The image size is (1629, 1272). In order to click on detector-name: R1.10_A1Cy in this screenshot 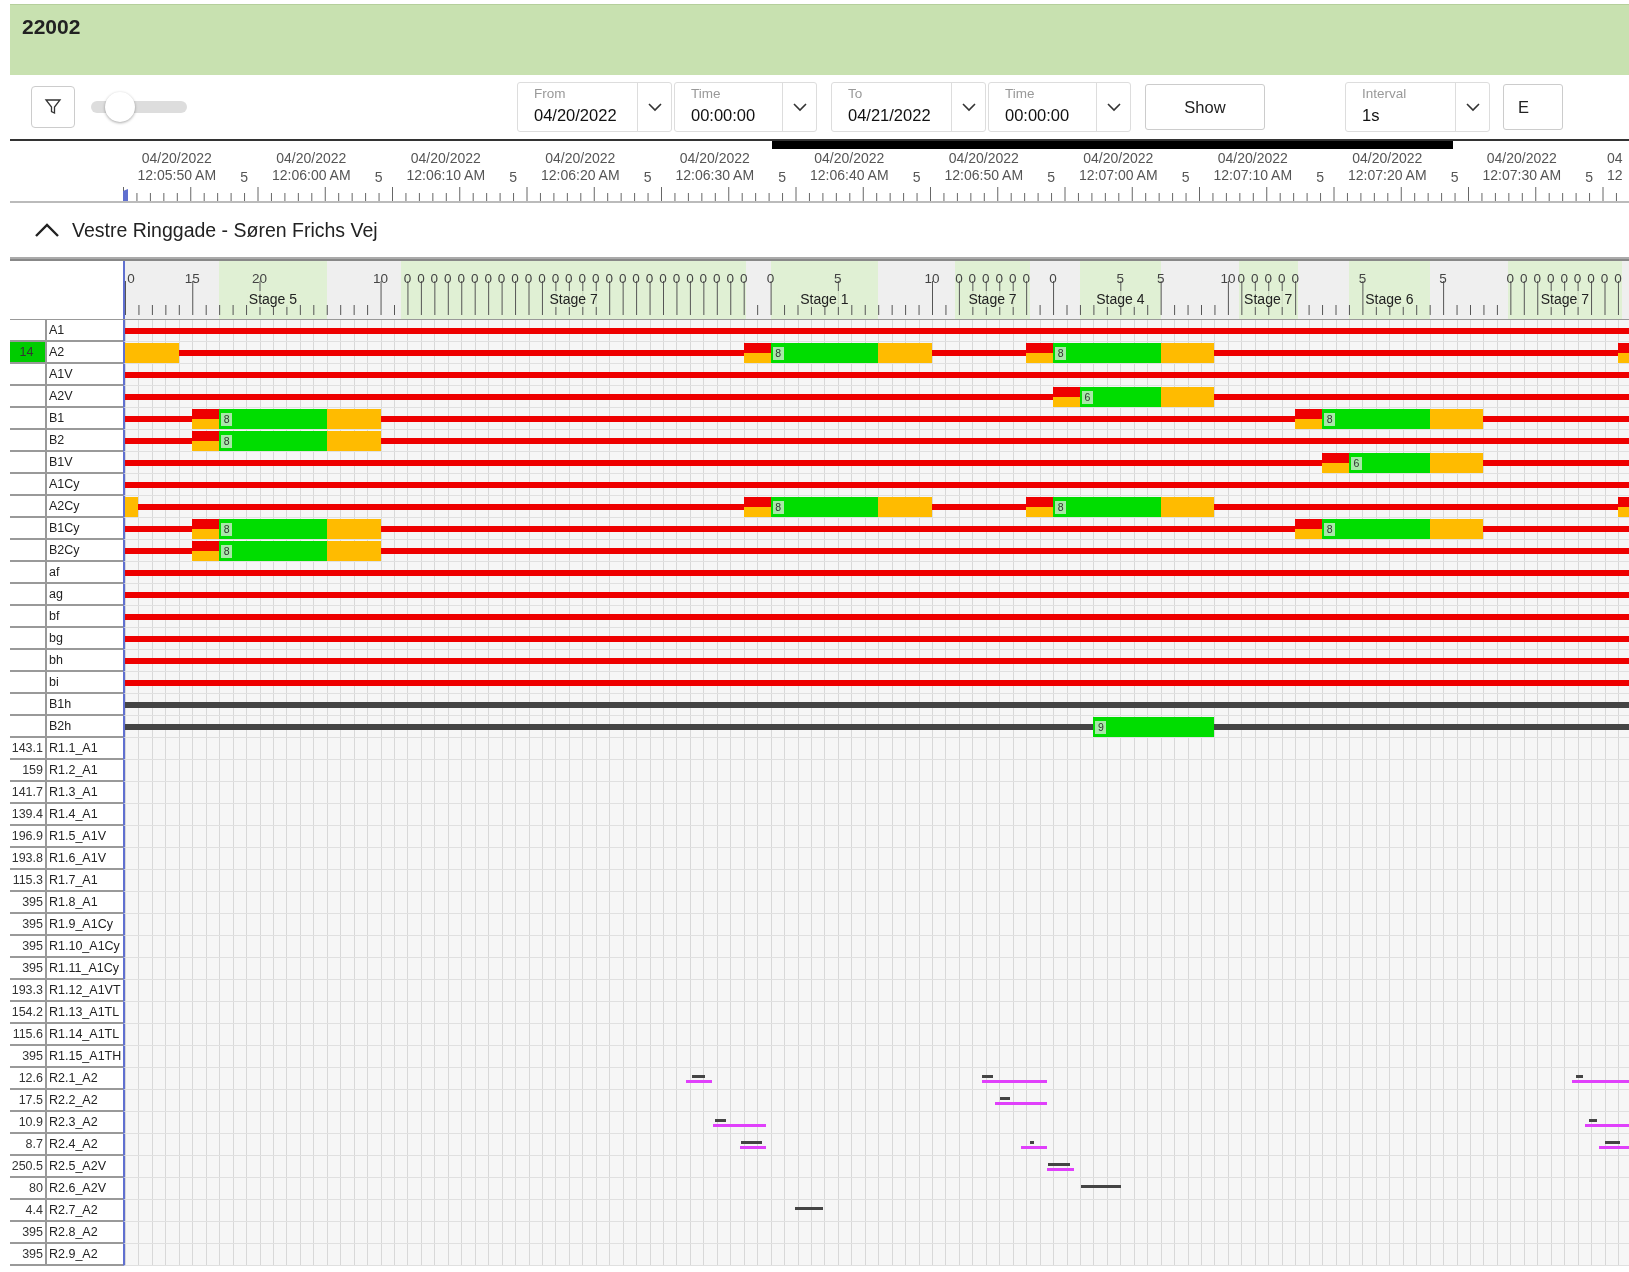, I will do `click(84, 947)`.